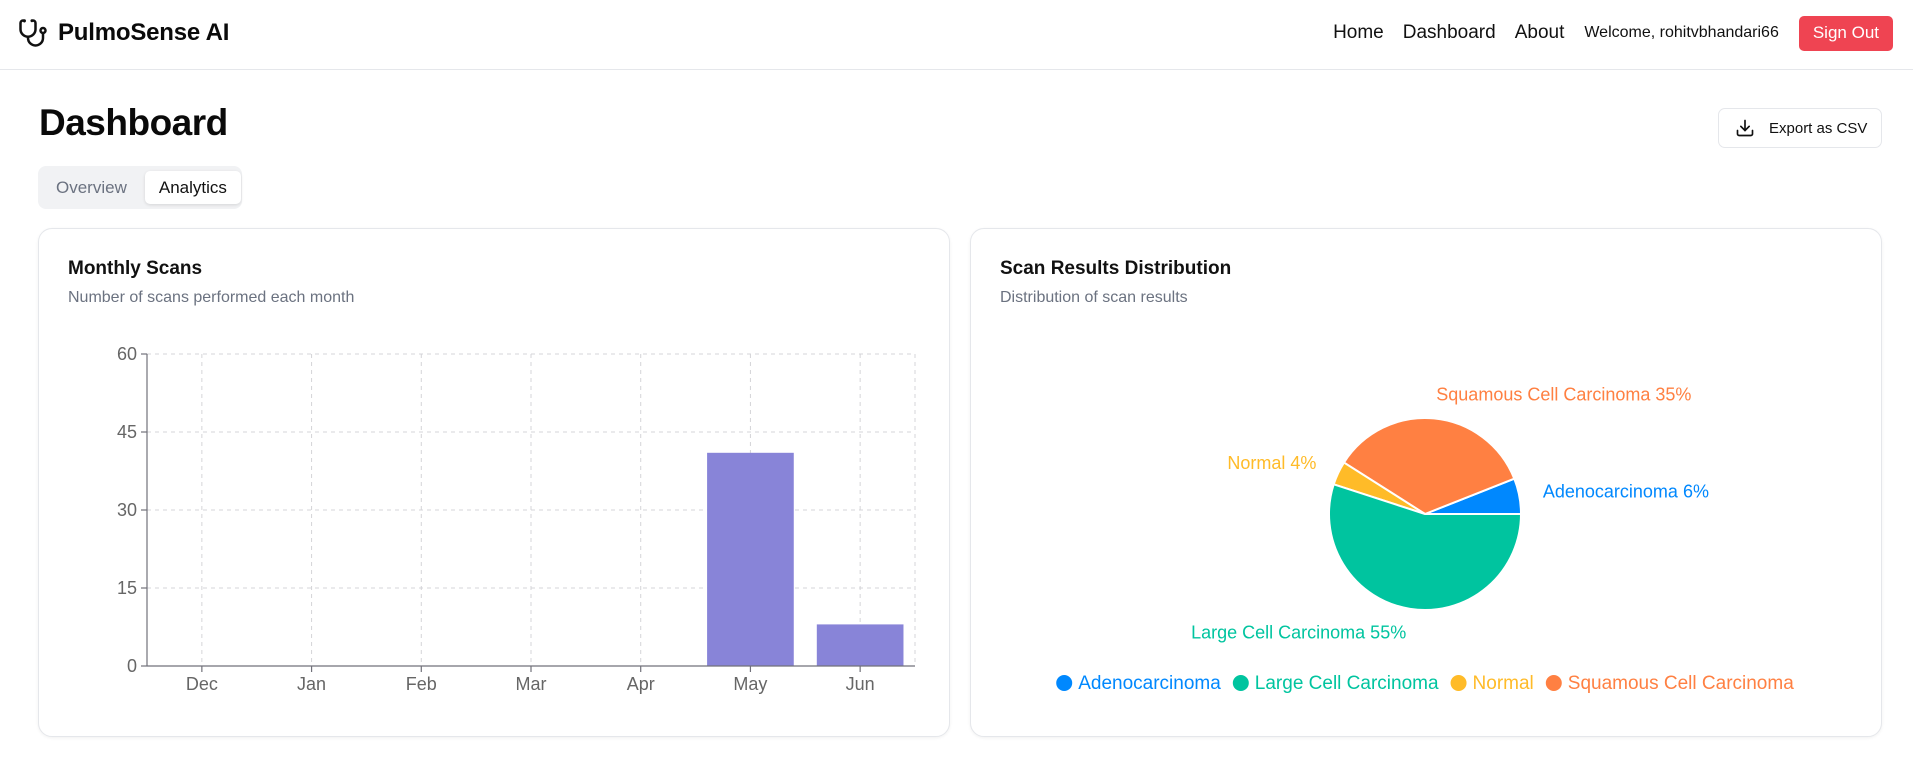 The height and width of the screenshot is (773, 1913). I want to click on brand: PulmoSense AI, so click(123, 33).